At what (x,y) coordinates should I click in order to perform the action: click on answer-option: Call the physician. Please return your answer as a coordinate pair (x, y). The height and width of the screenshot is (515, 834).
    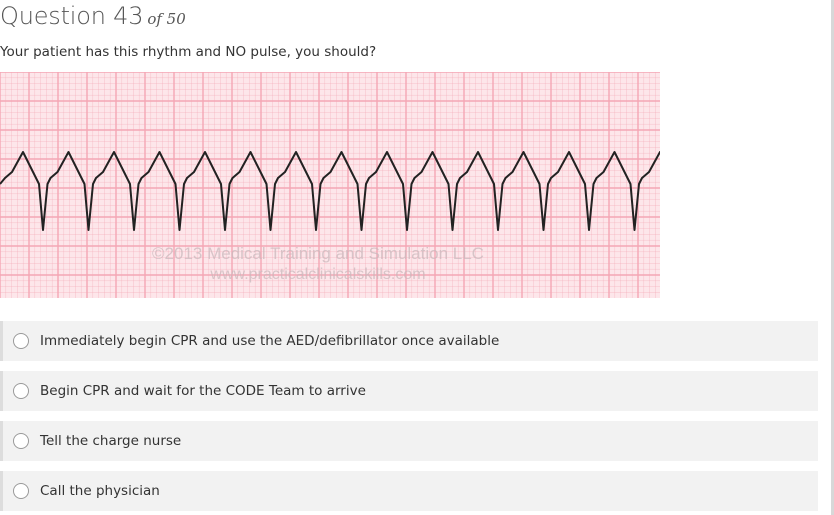
    Looking at the image, I should click on (409, 491).